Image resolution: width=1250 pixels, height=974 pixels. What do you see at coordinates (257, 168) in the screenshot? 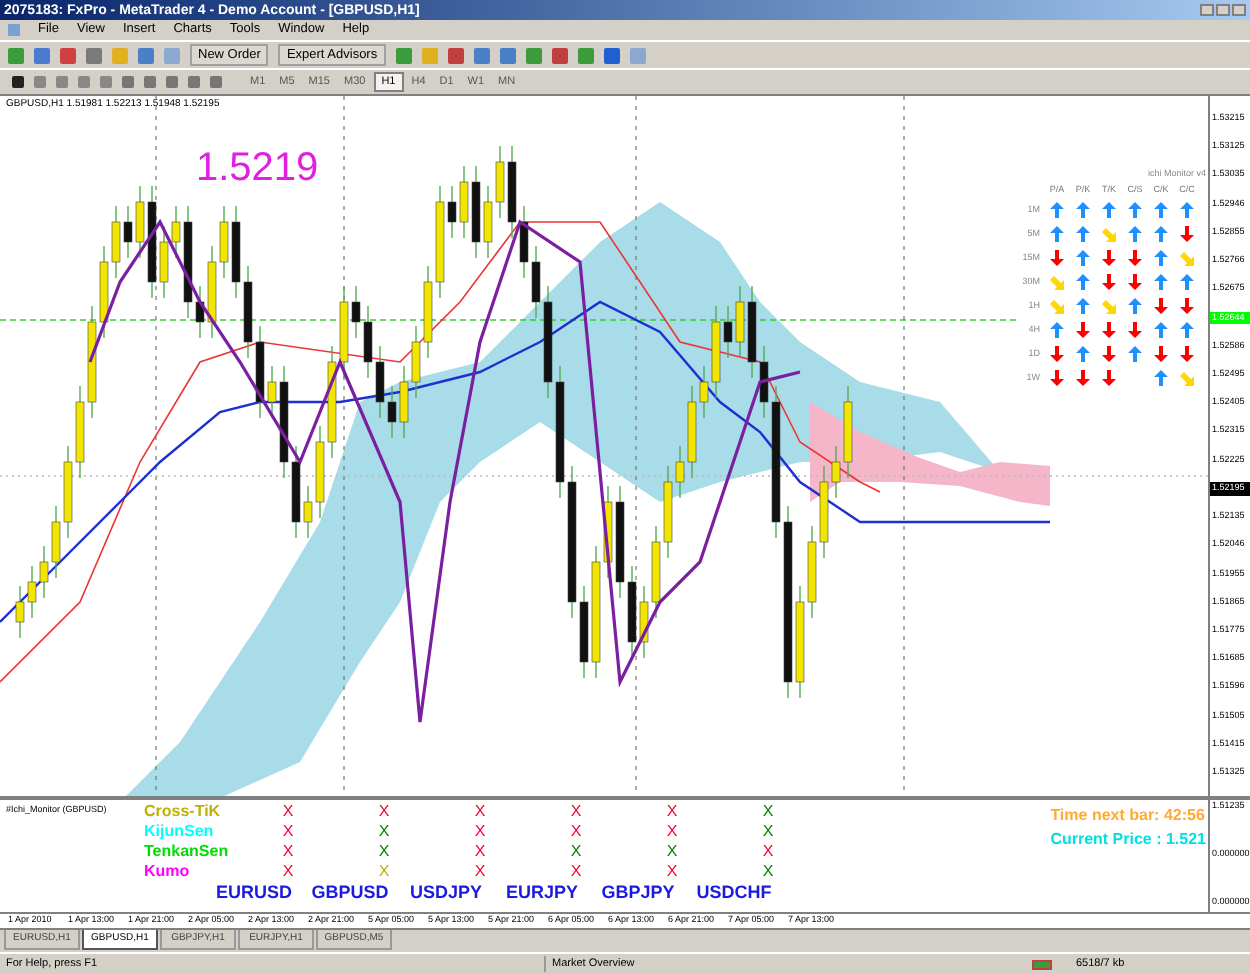
I see `price-label: 1.5219` at bounding box center [257, 168].